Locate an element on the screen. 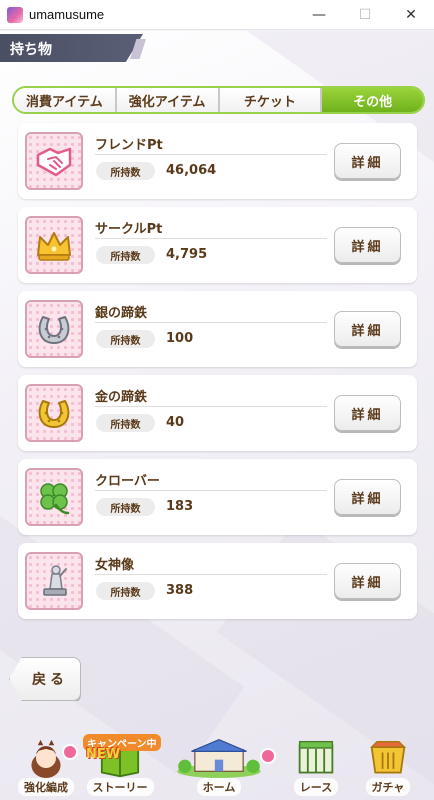 This screenshot has width=434, height=800. handshake-icon is located at coordinates (54, 162).